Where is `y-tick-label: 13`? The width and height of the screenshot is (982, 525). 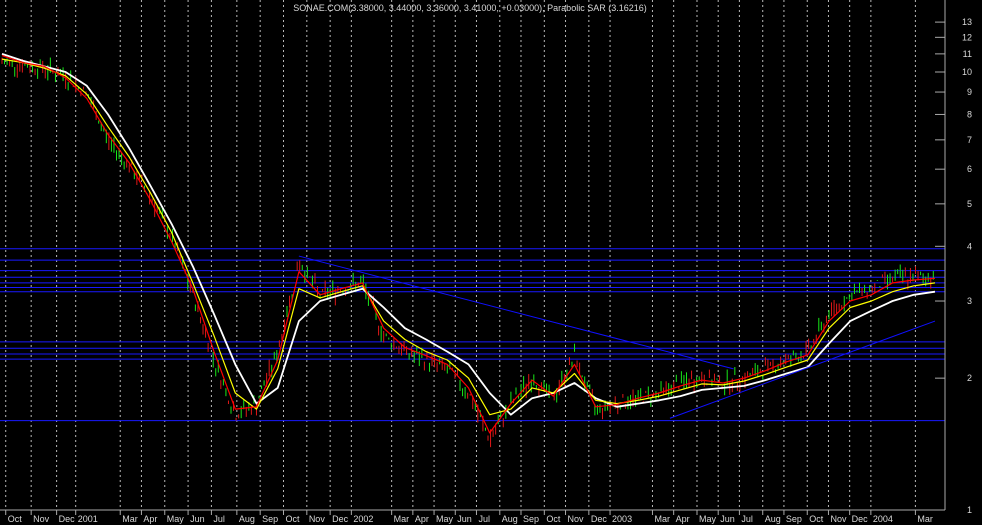 y-tick-label: 13 is located at coordinates (967, 22).